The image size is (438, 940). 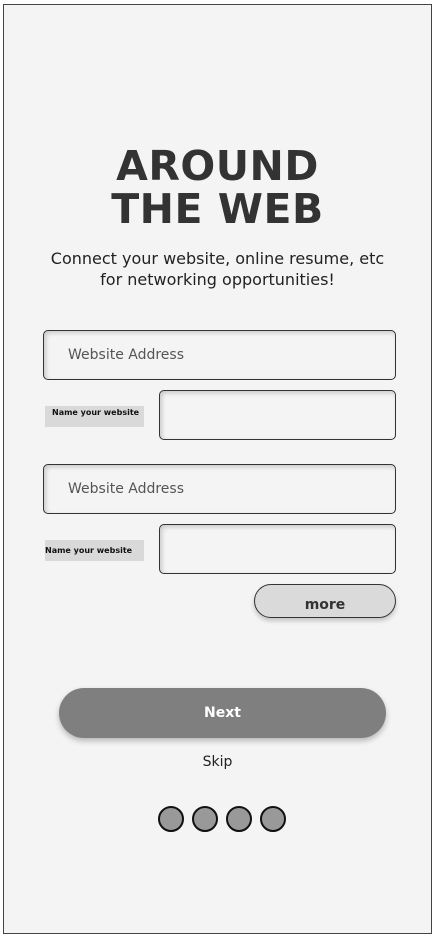 What do you see at coordinates (217, 166) in the screenshot?
I see `page-title-line-1: AROUND` at bounding box center [217, 166].